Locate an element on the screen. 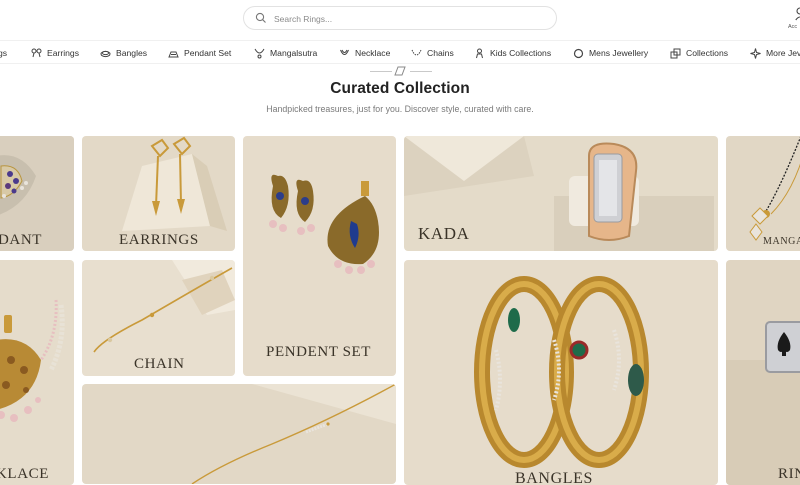  tile-ring: RIN is located at coordinates (763, 372).